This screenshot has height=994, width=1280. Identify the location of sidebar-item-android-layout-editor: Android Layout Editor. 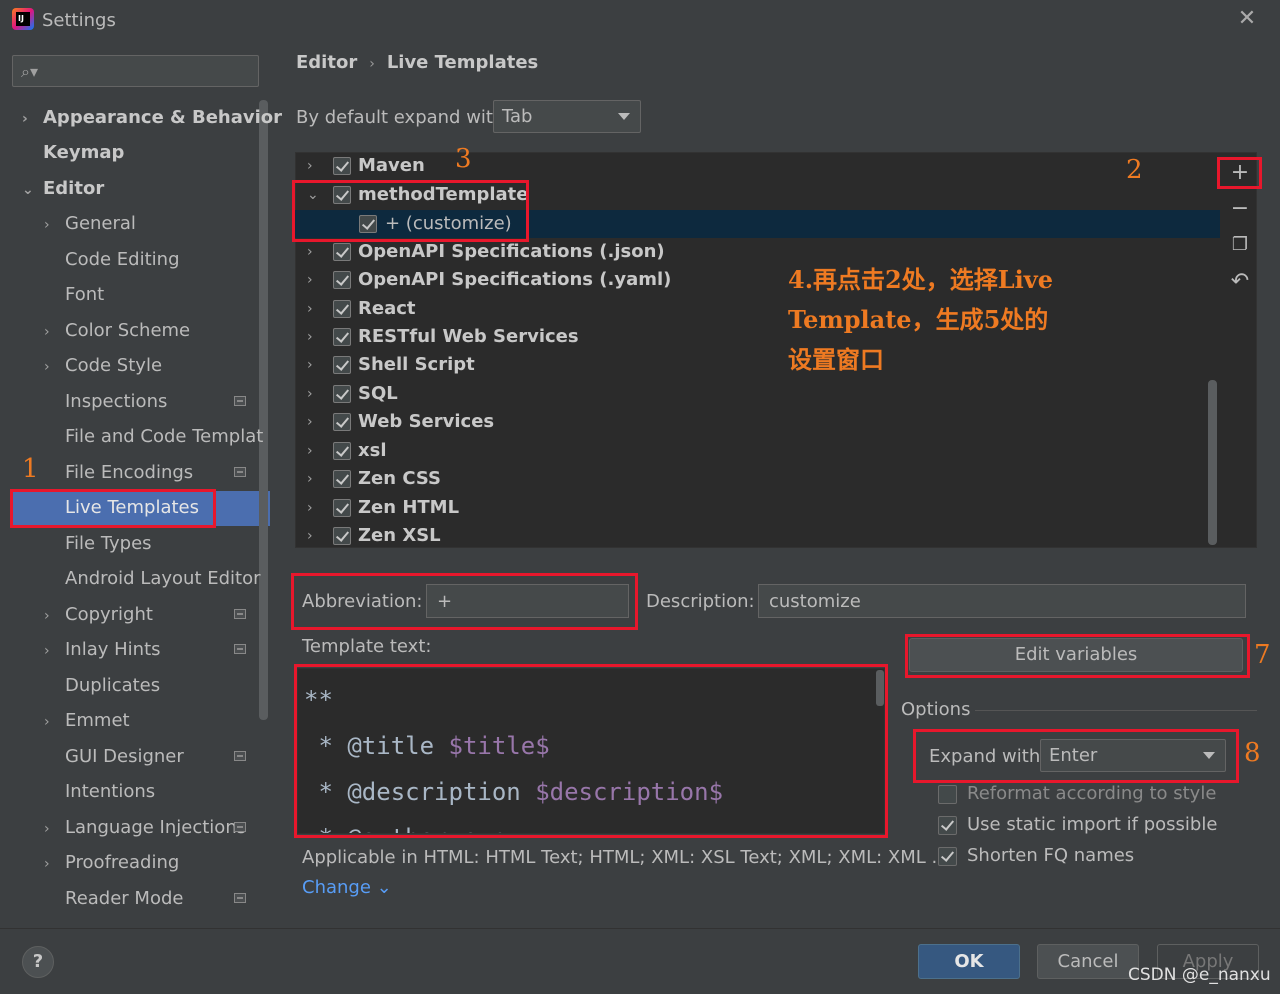
(163, 579).